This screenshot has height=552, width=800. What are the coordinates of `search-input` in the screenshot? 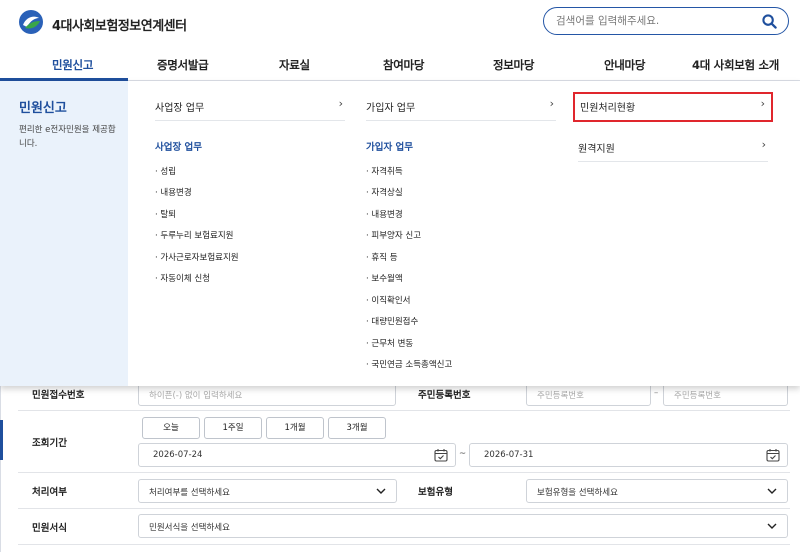 It's located at (656, 21).